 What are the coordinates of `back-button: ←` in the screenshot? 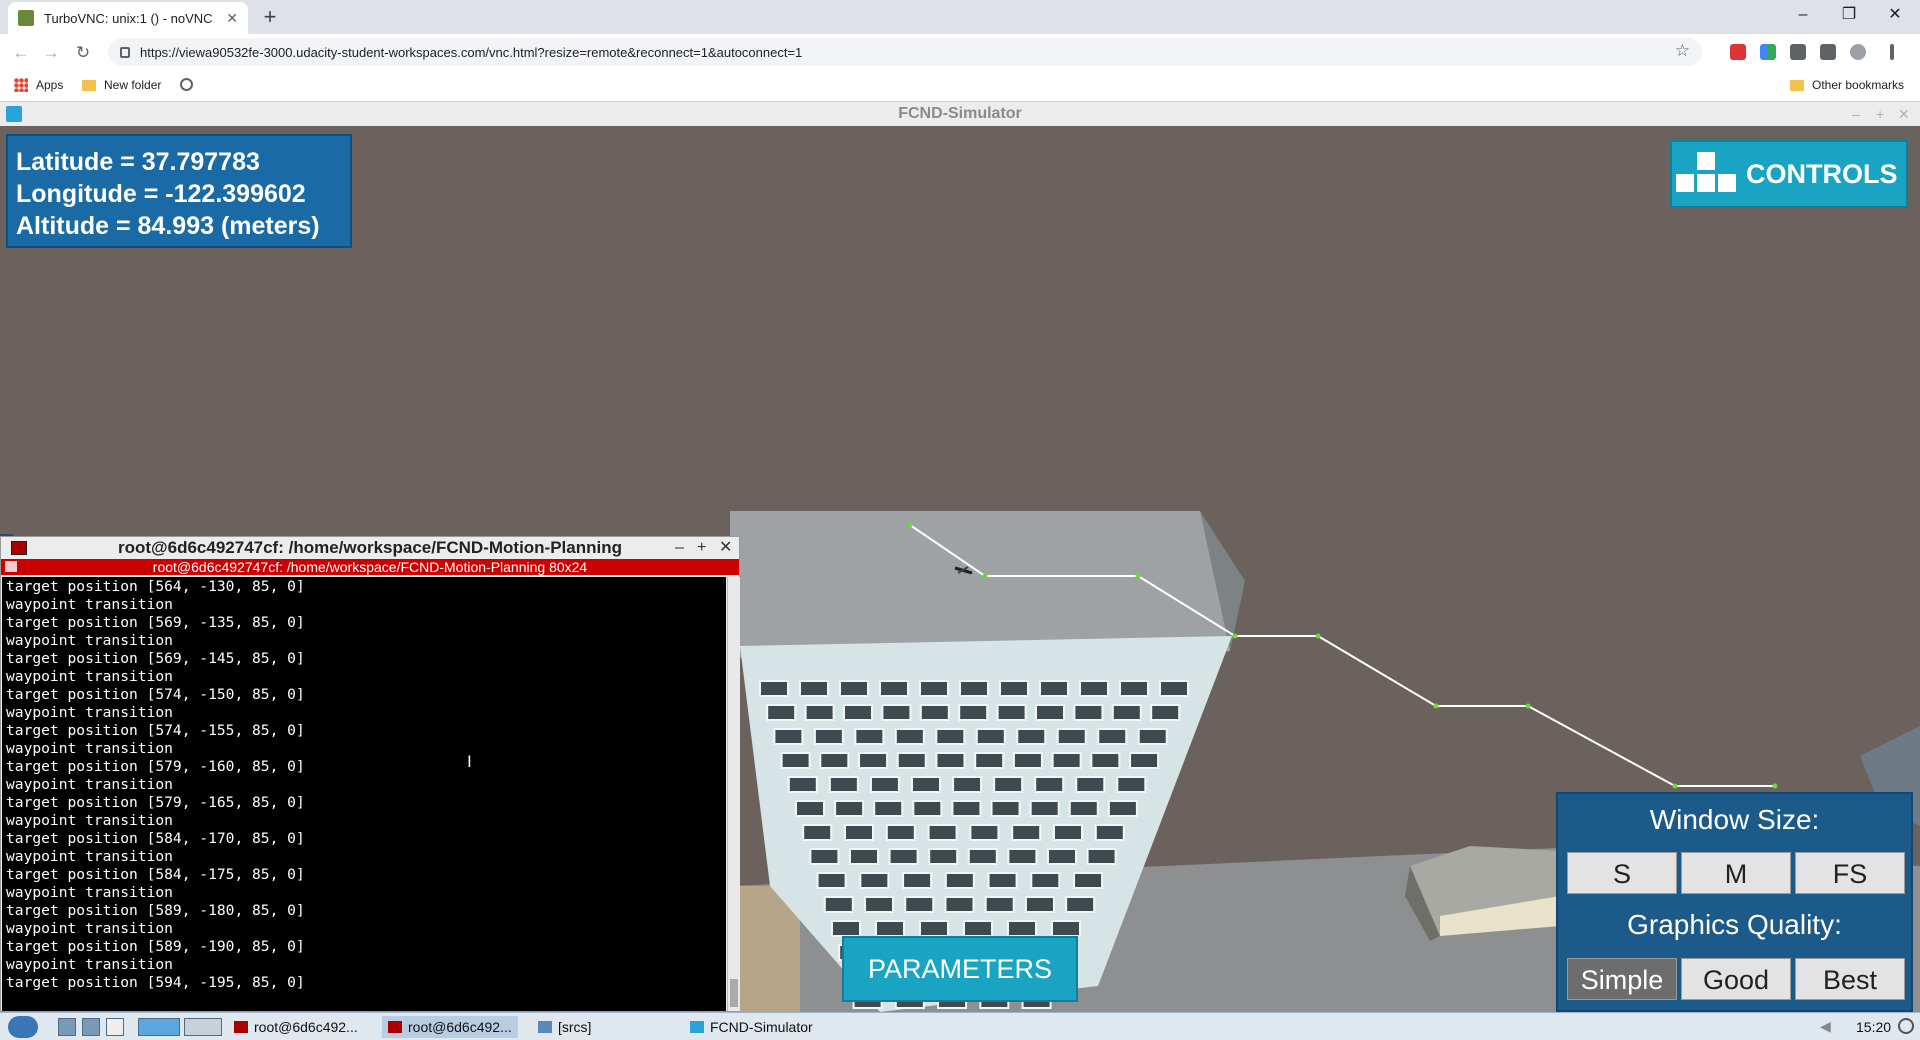 It's located at (21, 53).